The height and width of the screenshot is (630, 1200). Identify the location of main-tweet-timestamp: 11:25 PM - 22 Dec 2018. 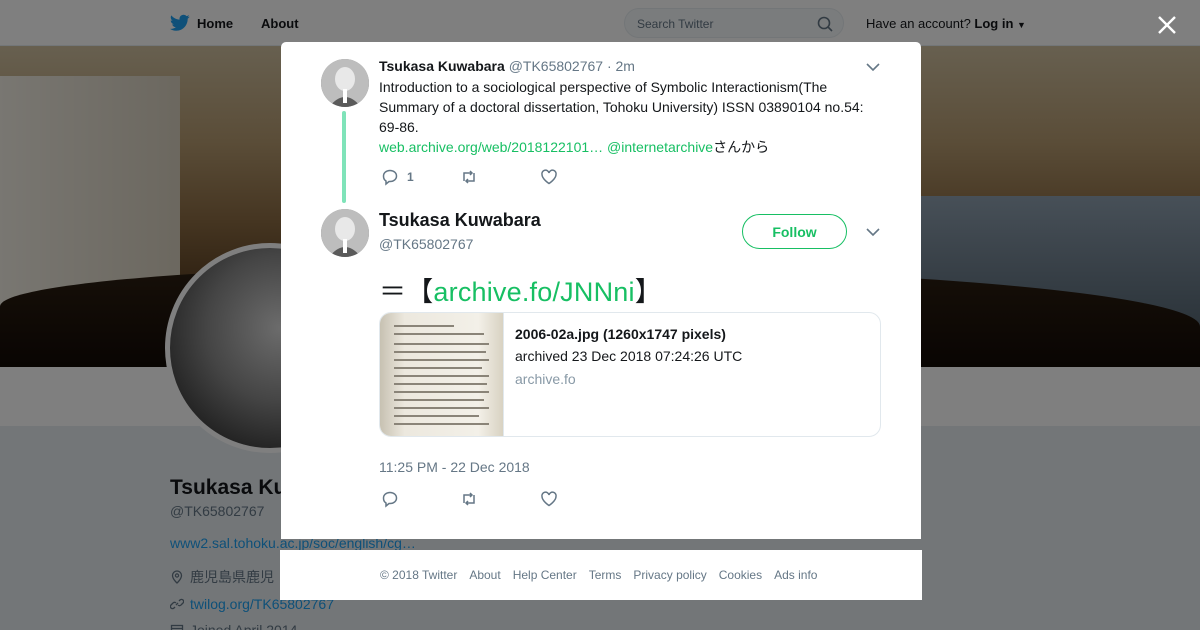
(454, 467).